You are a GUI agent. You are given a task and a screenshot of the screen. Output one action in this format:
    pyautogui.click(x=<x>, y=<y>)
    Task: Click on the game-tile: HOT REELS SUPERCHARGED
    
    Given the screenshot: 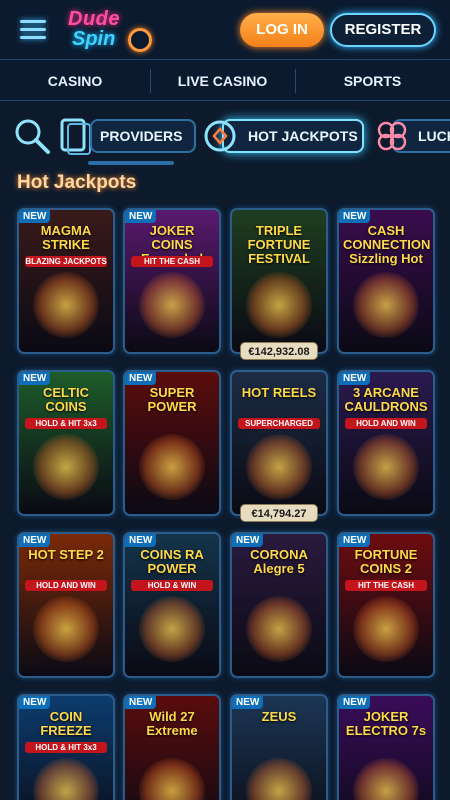 What is the action you would take?
    pyautogui.click(x=279, y=443)
    